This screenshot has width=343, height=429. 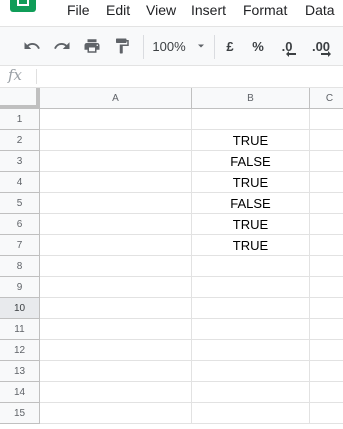 I want to click on paint-format-button, so click(x=122, y=46).